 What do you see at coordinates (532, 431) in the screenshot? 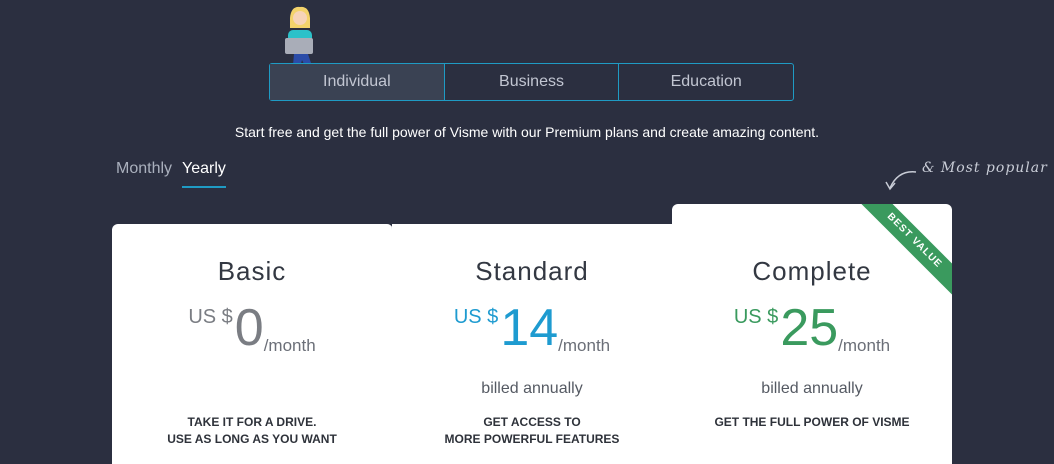
I see `plan-tagline: GET ACCESS TO MORE POWERFUL FEATURES` at bounding box center [532, 431].